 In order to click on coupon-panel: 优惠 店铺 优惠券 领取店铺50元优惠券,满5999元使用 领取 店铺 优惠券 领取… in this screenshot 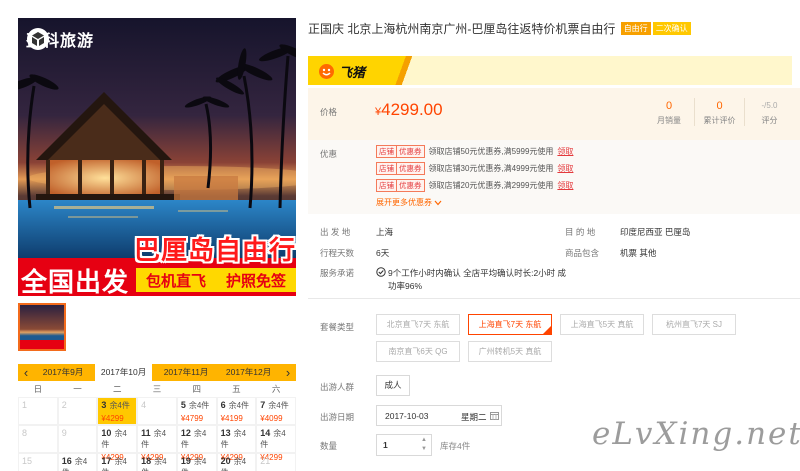, I will do `click(554, 177)`.